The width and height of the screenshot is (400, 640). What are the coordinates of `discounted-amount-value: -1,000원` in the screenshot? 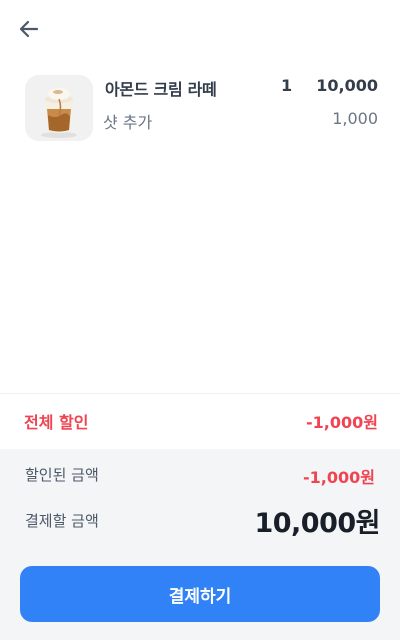 It's located at (339, 477).